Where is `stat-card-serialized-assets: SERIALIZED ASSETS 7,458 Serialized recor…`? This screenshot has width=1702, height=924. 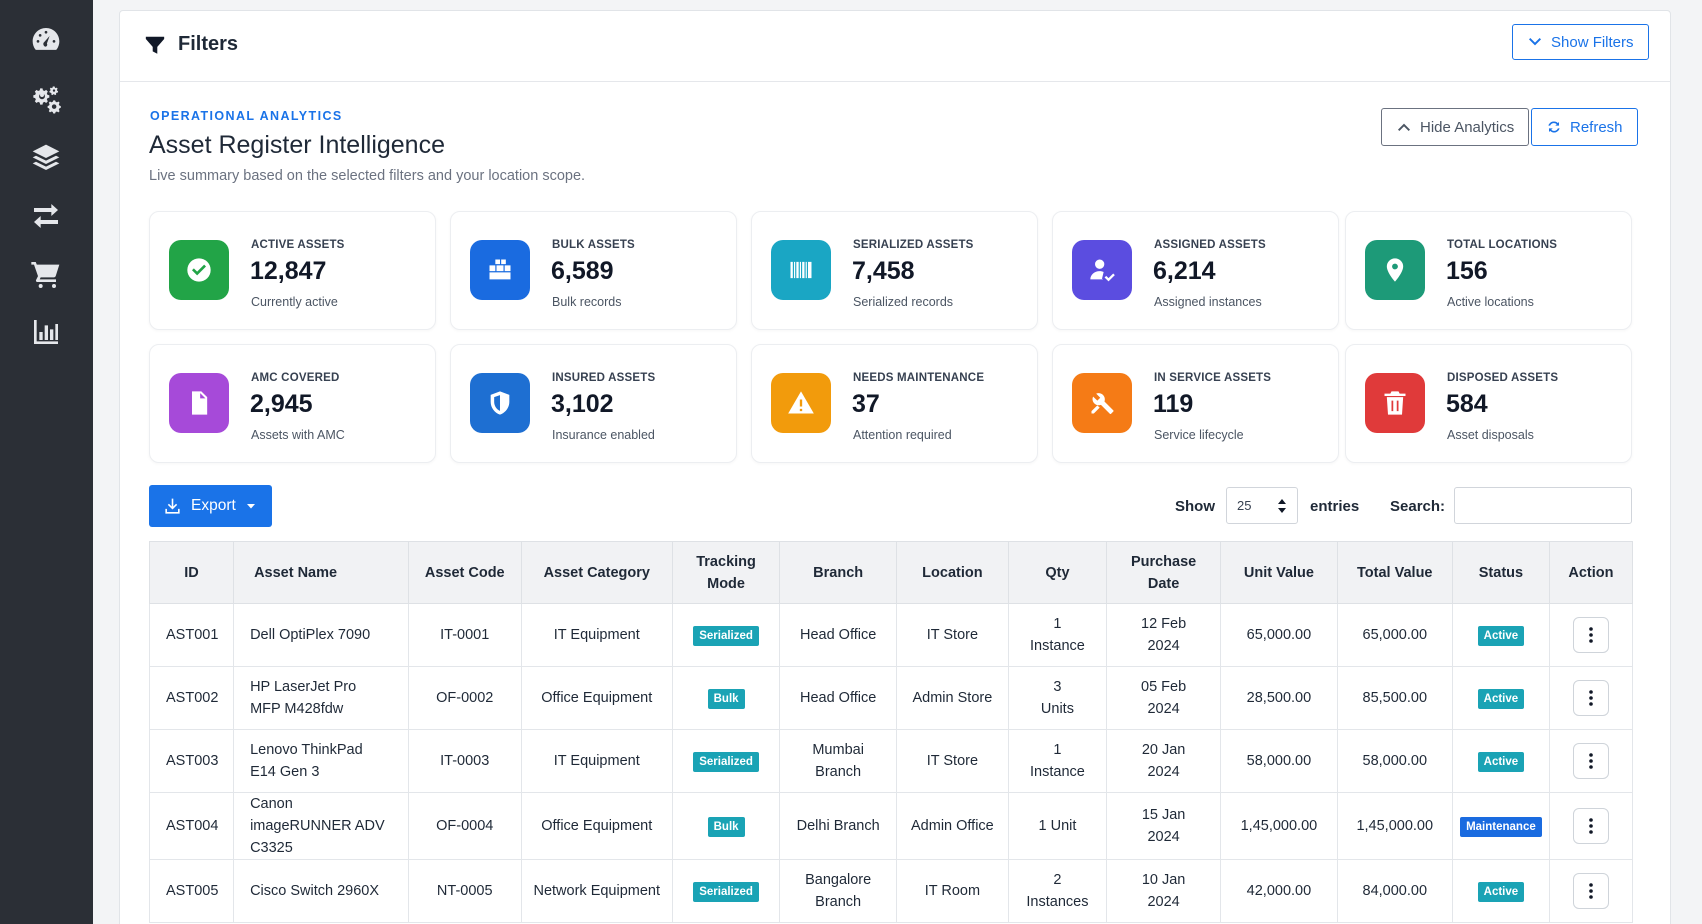 stat-card-serialized-assets: SERIALIZED ASSETS 7,458 Serialized recor… is located at coordinates (894, 270).